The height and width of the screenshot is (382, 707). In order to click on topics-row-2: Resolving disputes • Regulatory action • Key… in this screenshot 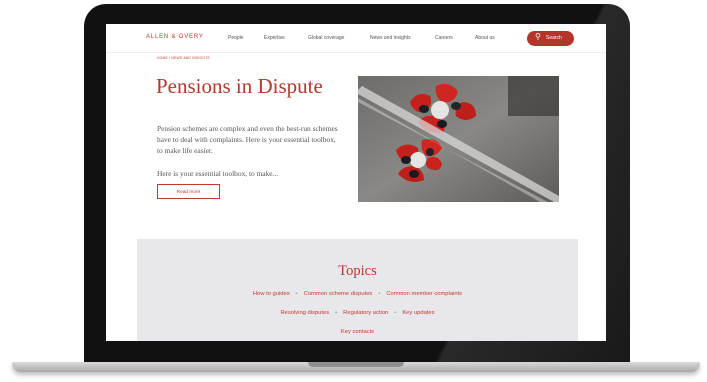, I will do `click(357, 313)`.